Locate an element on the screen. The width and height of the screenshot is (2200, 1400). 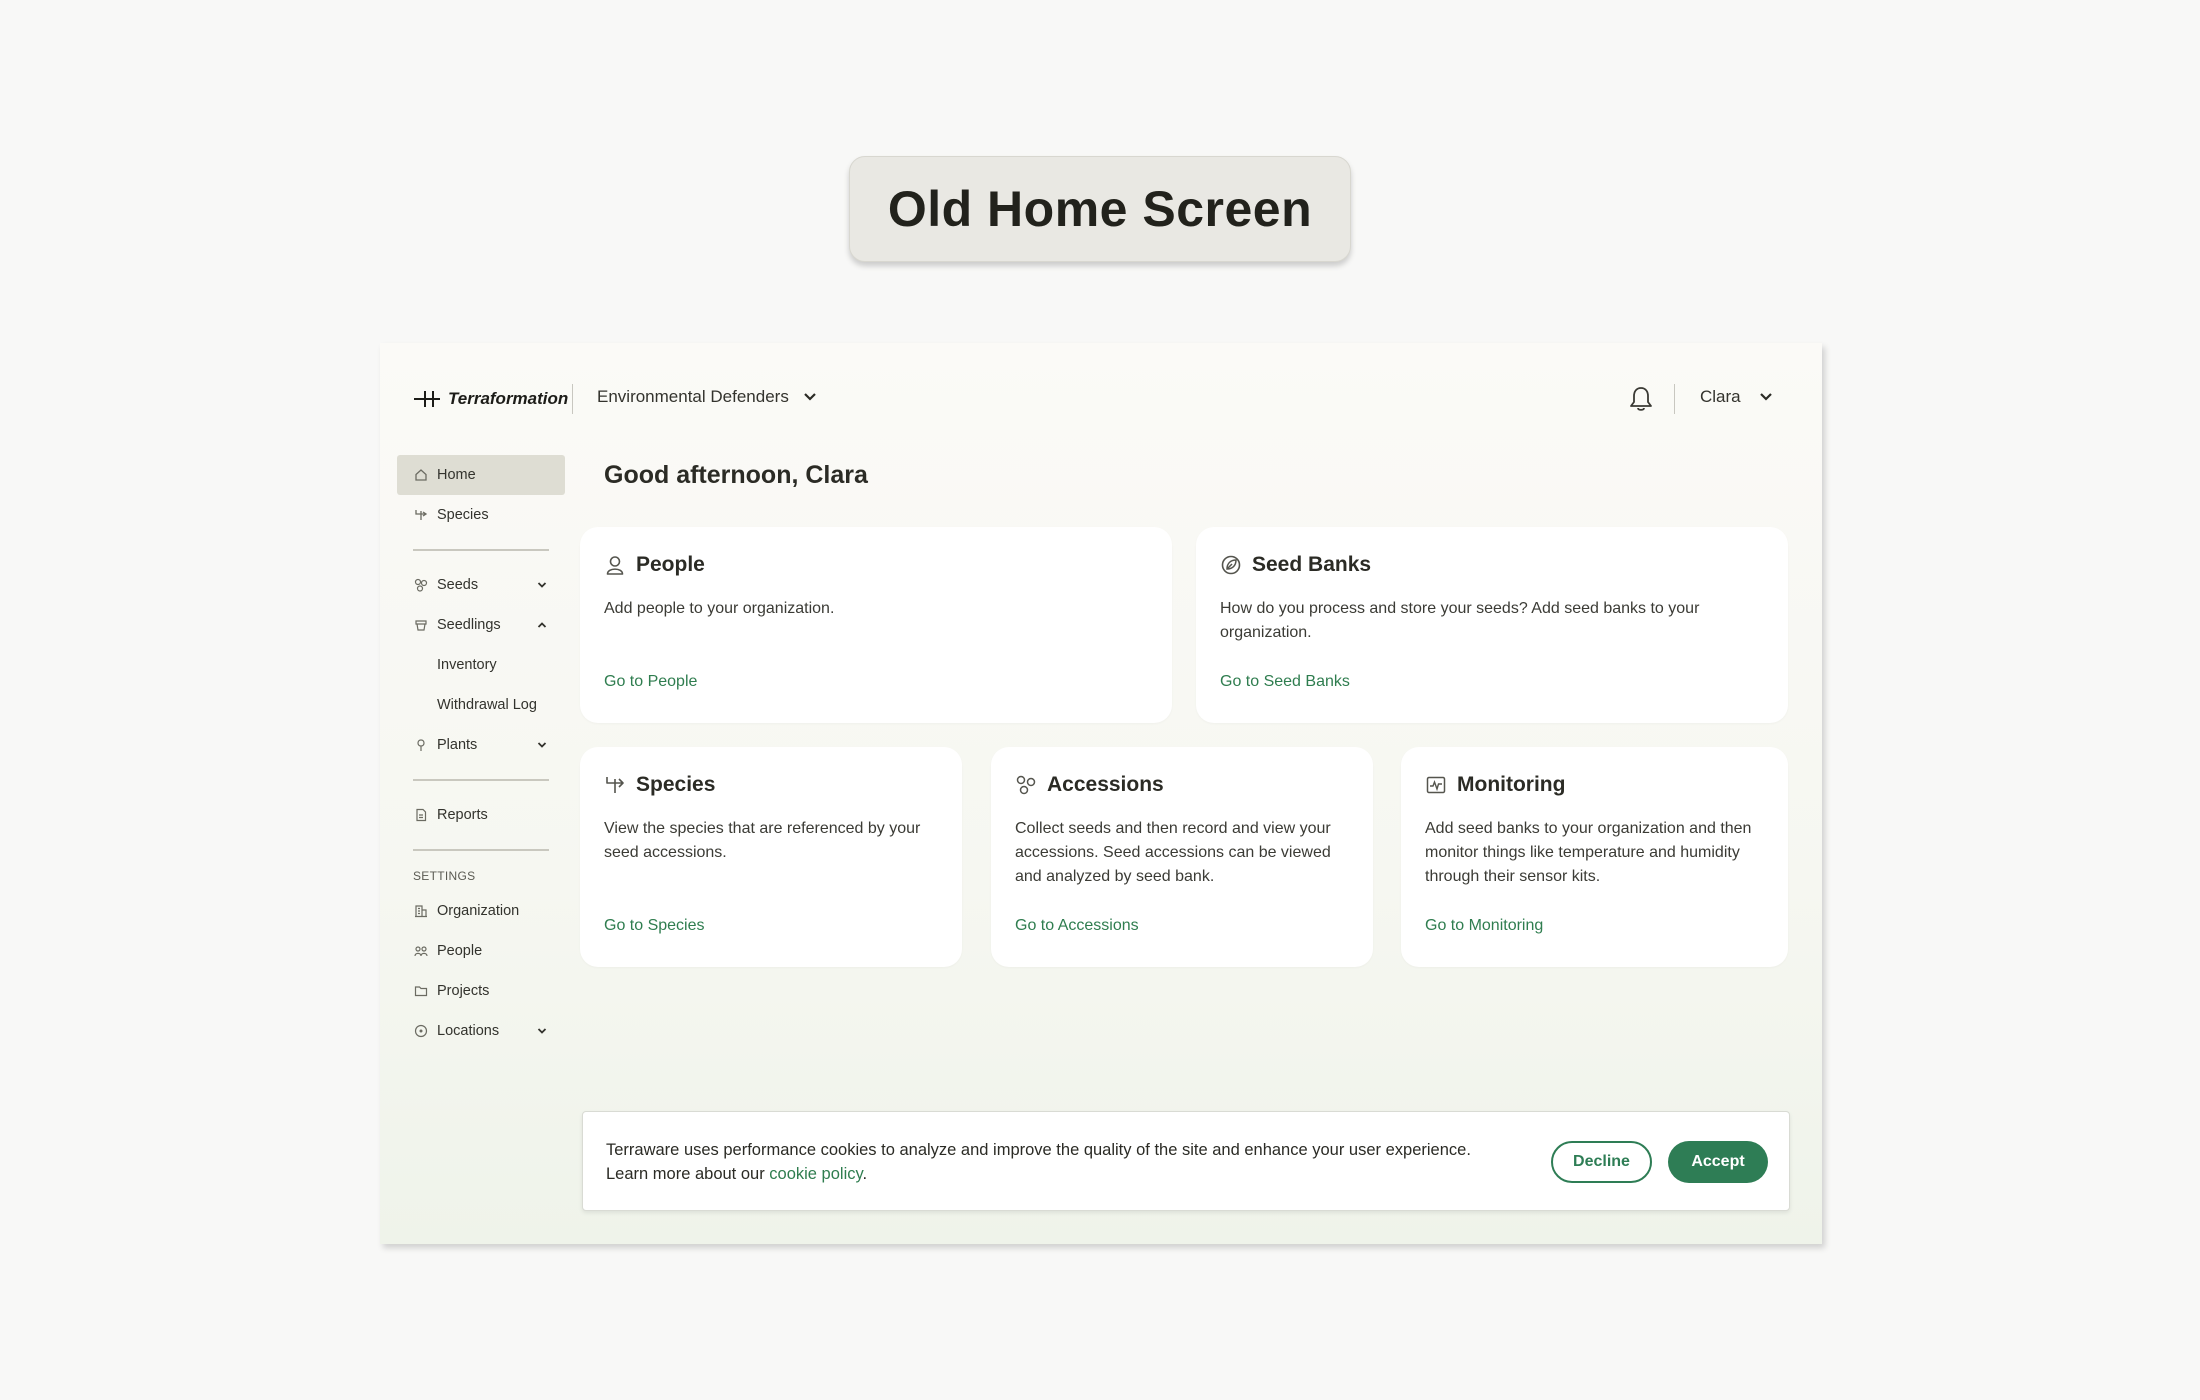
go-to-species-link: Go to Species is located at coordinates (654, 926).